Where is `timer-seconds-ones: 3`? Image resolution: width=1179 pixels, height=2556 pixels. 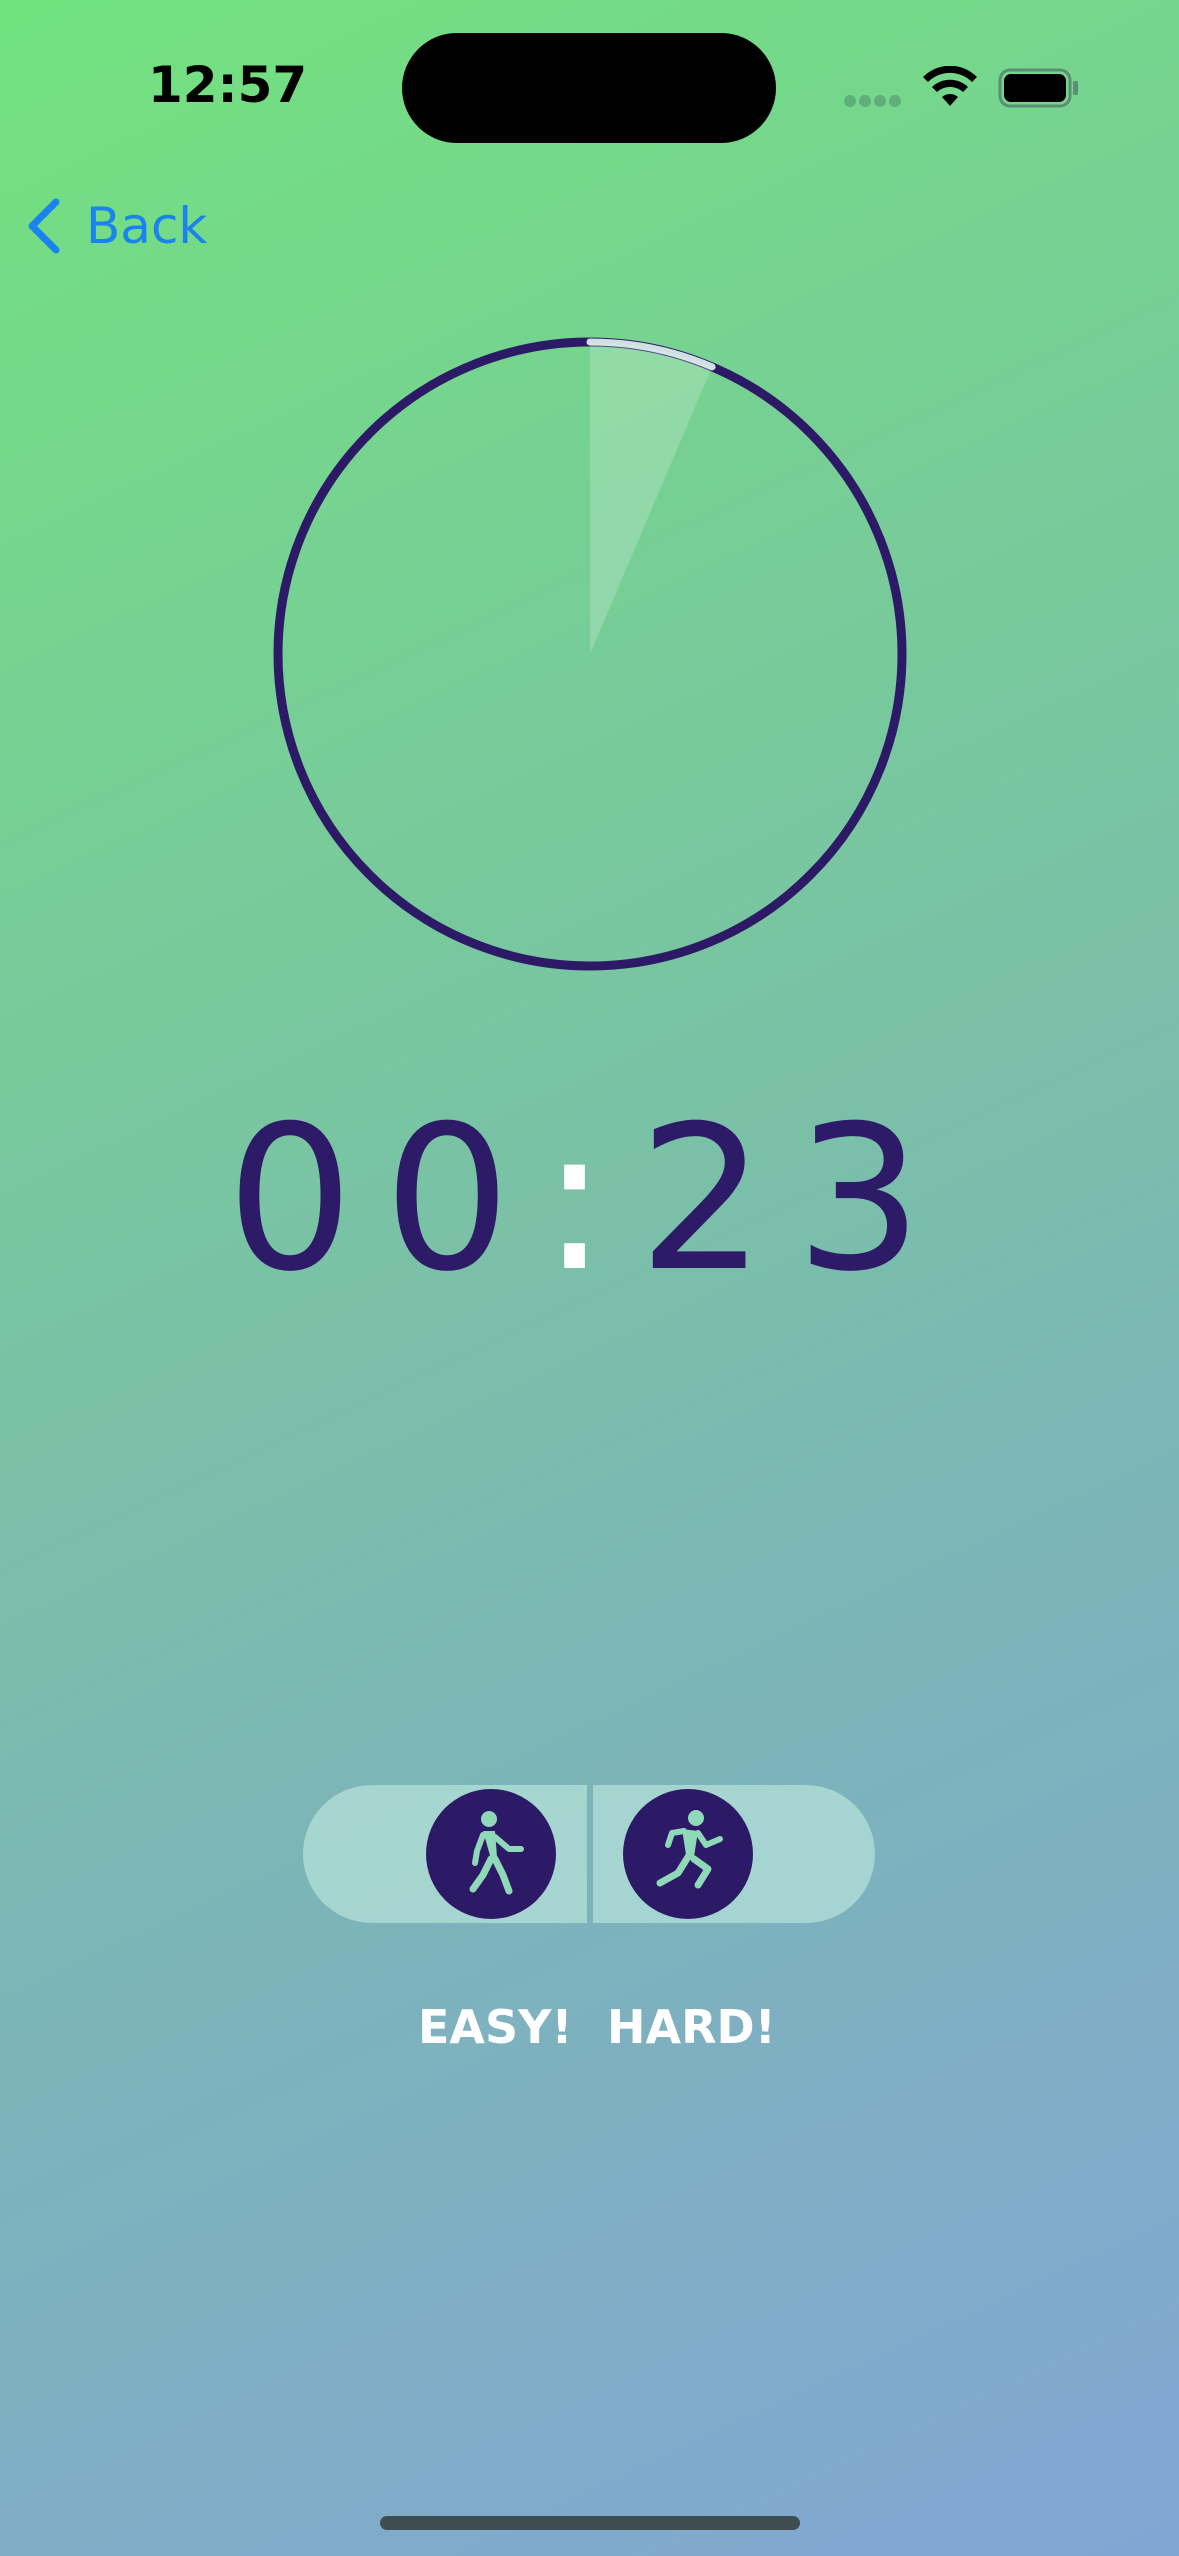
timer-seconds-ones: 3 is located at coordinates (874, 1199).